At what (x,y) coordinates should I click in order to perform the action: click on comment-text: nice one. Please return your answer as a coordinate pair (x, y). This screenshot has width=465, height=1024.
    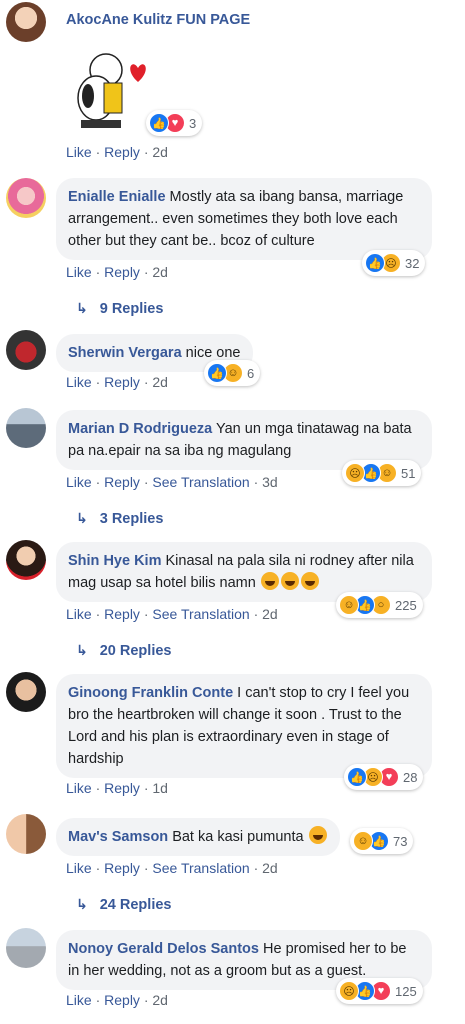
    Looking at the image, I should click on (213, 353).